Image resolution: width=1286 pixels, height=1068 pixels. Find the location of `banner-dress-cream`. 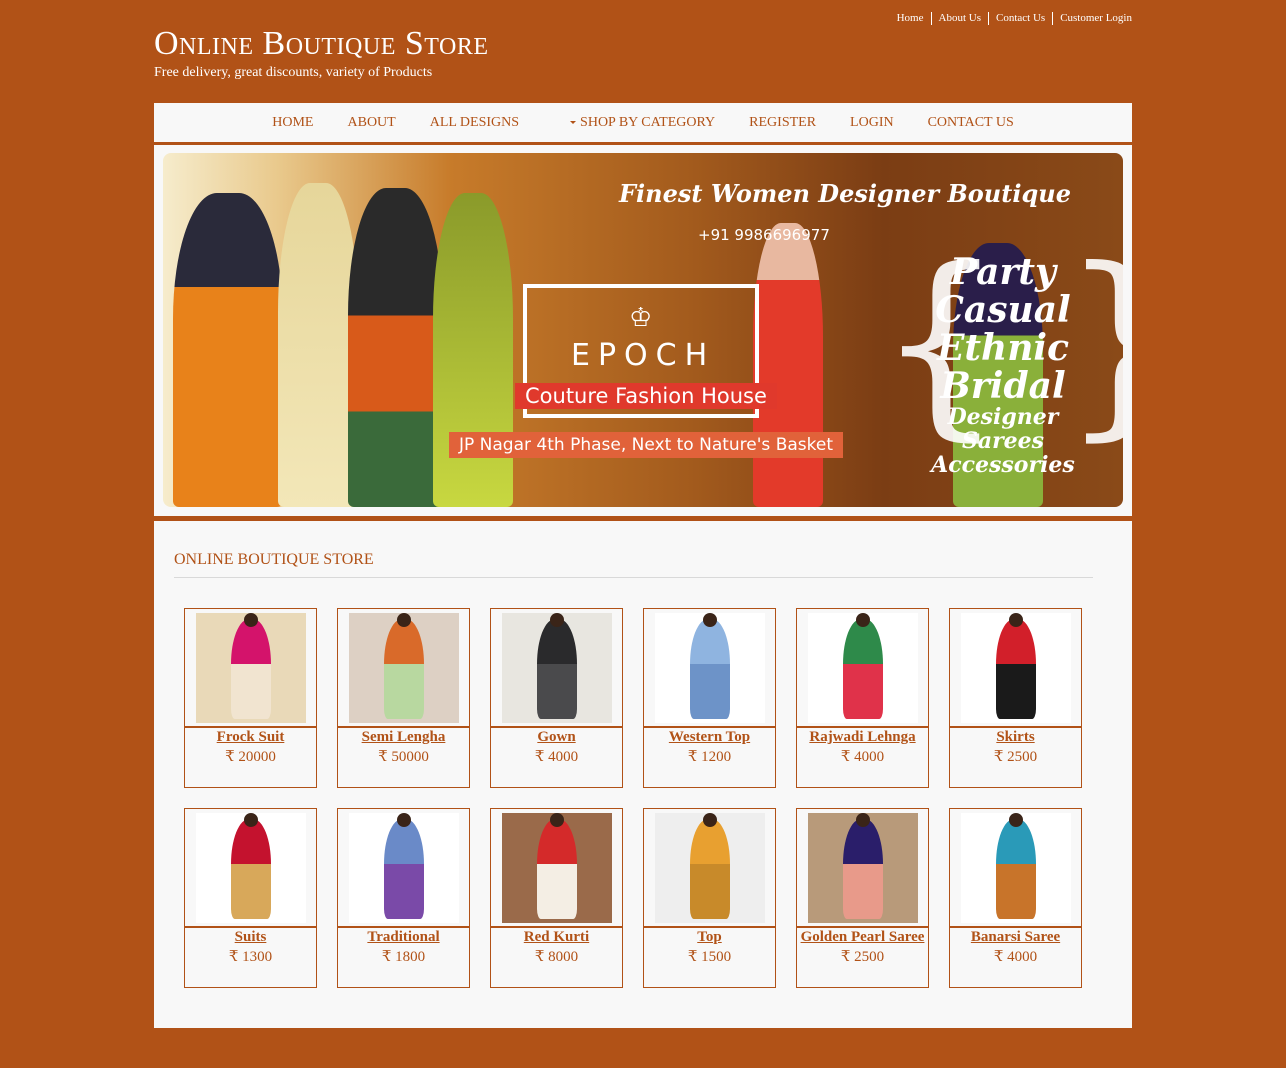

banner-dress-cream is located at coordinates (318, 345).